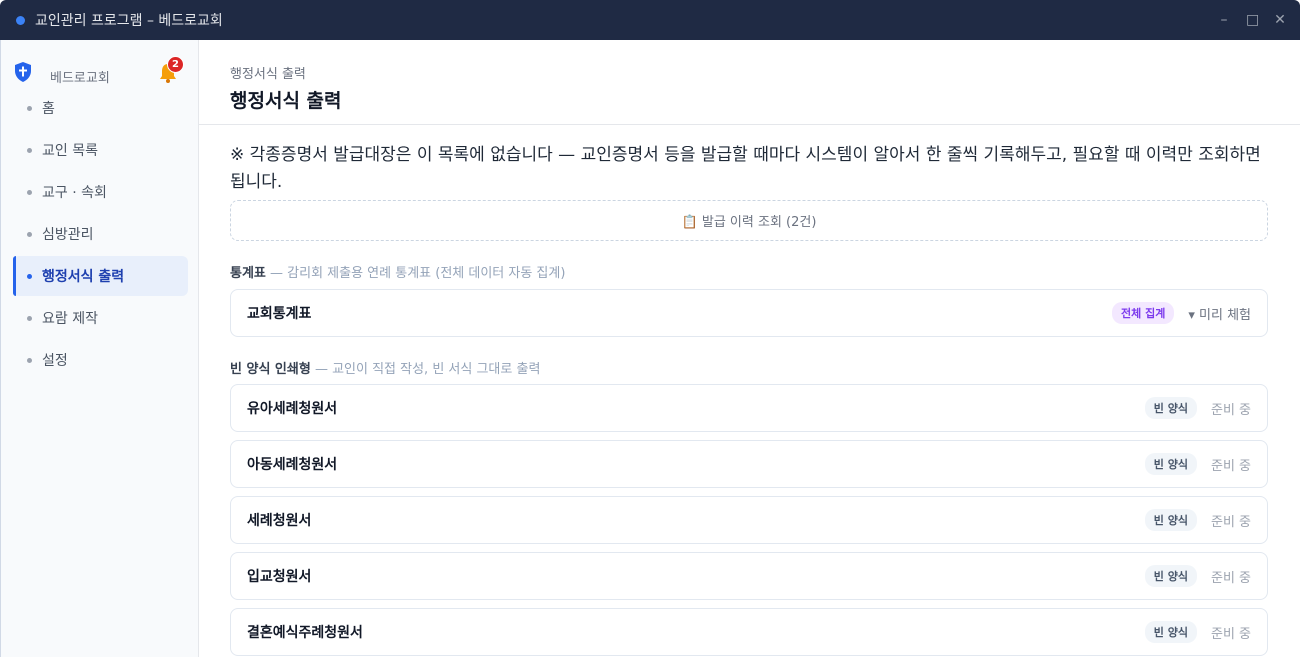 The width and height of the screenshot is (1300, 657). I want to click on sidebar-item-districts: 교구 · 속회, so click(100, 192).